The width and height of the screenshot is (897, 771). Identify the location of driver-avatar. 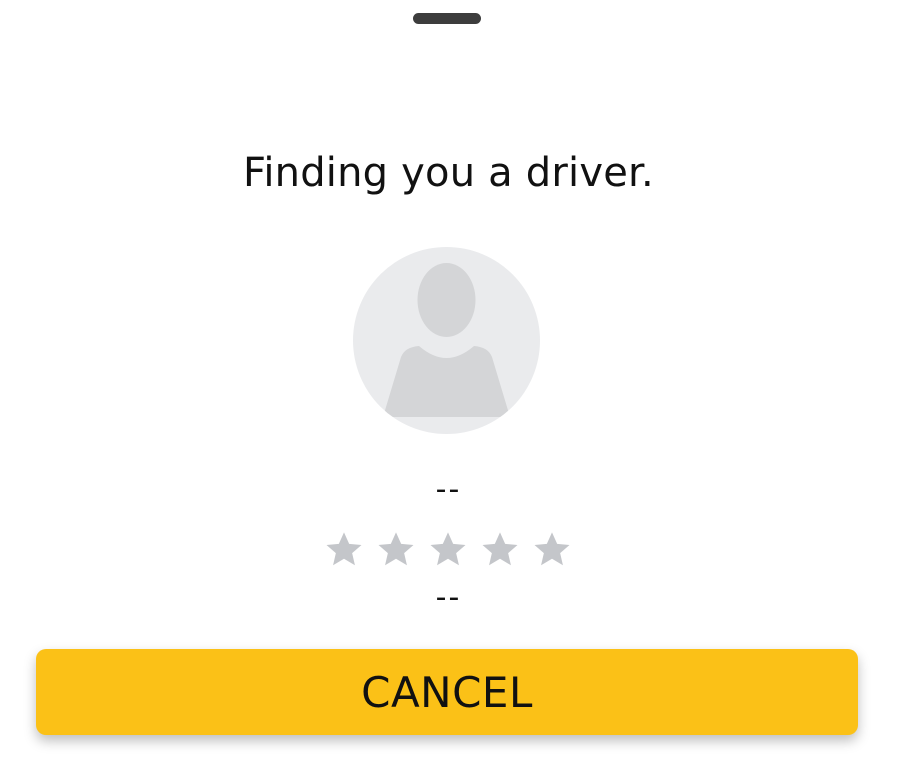
(446, 340).